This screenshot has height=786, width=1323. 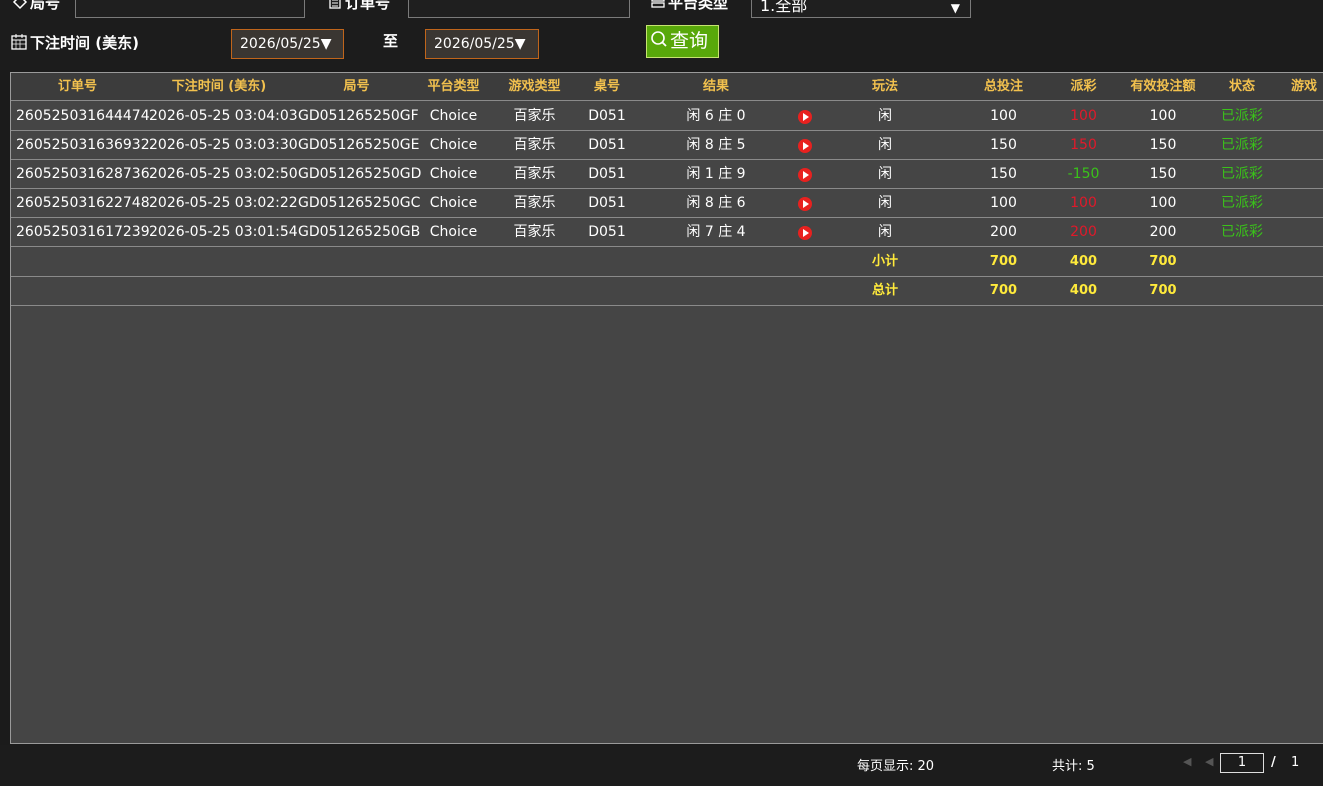 What do you see at coordinates (1083, 116) in the screenshot?
I see `cell-payout: 100` at bounding box center [1083, 116].